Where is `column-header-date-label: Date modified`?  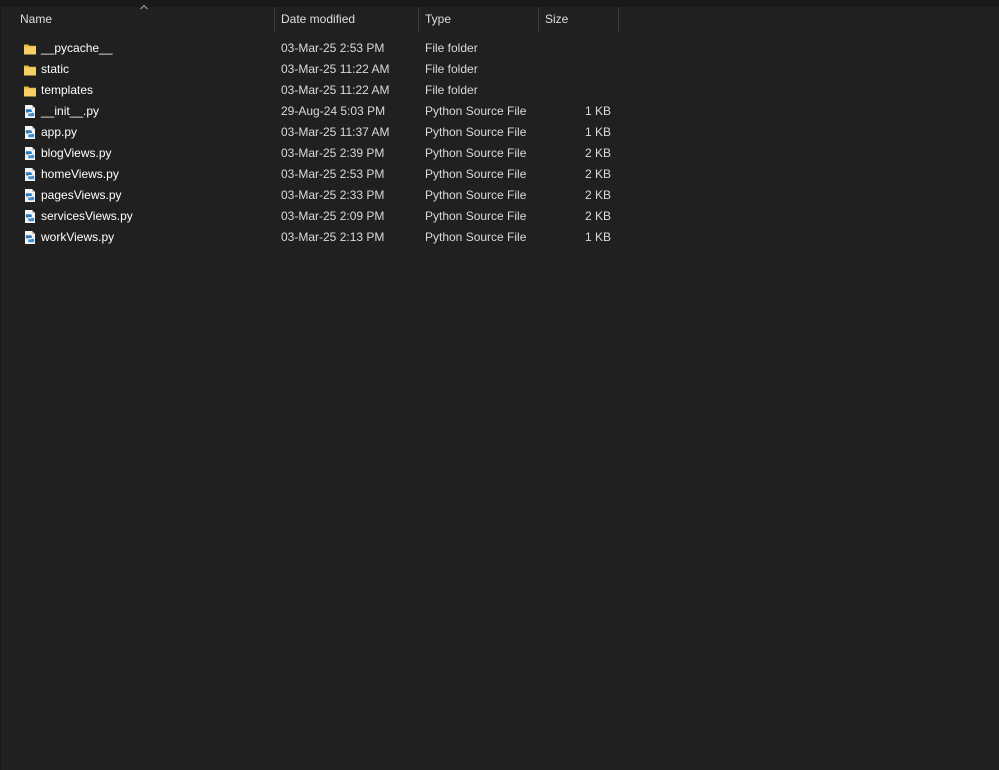 column-header-date-label: Date modified is located at coordinates (318, 19).